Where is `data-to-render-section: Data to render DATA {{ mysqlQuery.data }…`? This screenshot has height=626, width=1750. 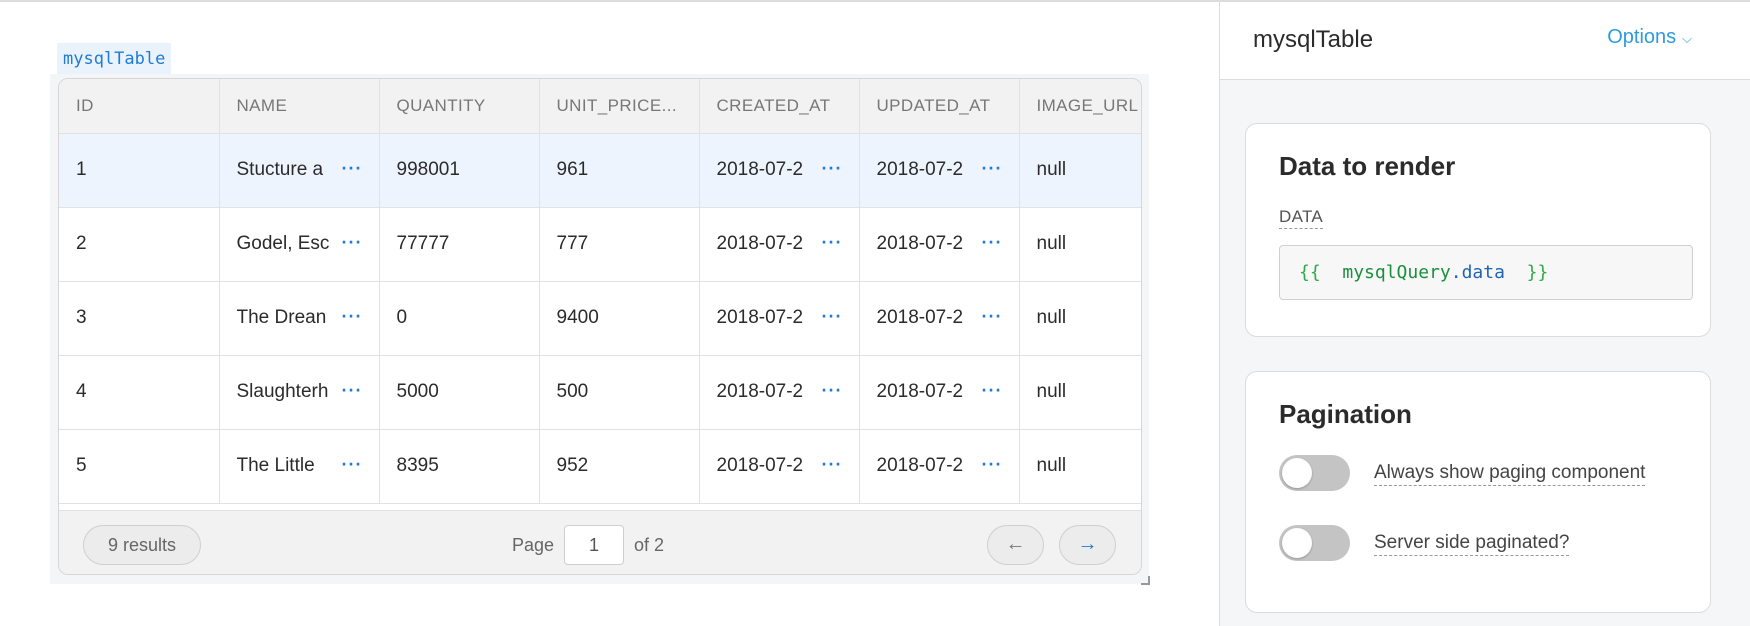 data-to-render-section: Data to render DATA {{ mysqlQuery.data }… is located at coordinates (1478, 230).